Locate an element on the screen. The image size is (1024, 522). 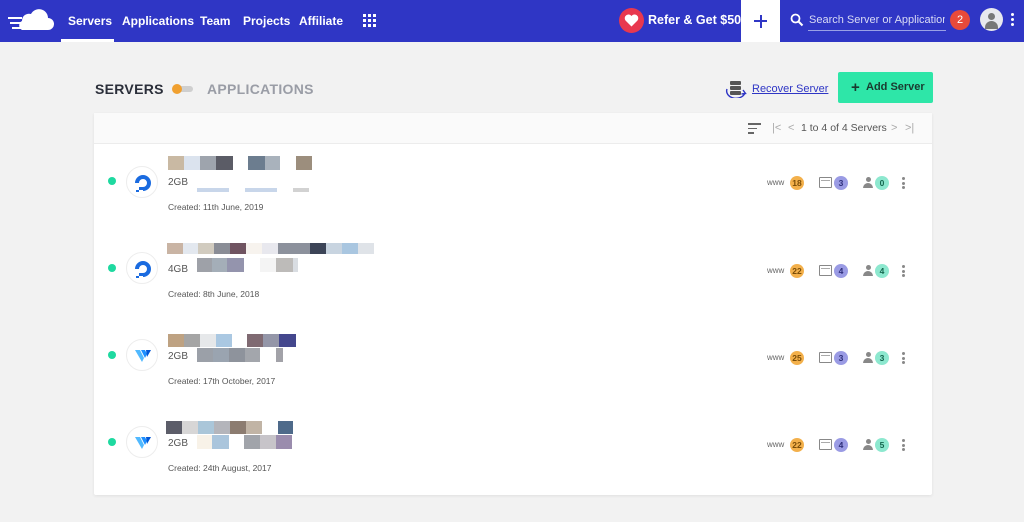
cloudways-logo-icon is located at coordinates (31, 21).